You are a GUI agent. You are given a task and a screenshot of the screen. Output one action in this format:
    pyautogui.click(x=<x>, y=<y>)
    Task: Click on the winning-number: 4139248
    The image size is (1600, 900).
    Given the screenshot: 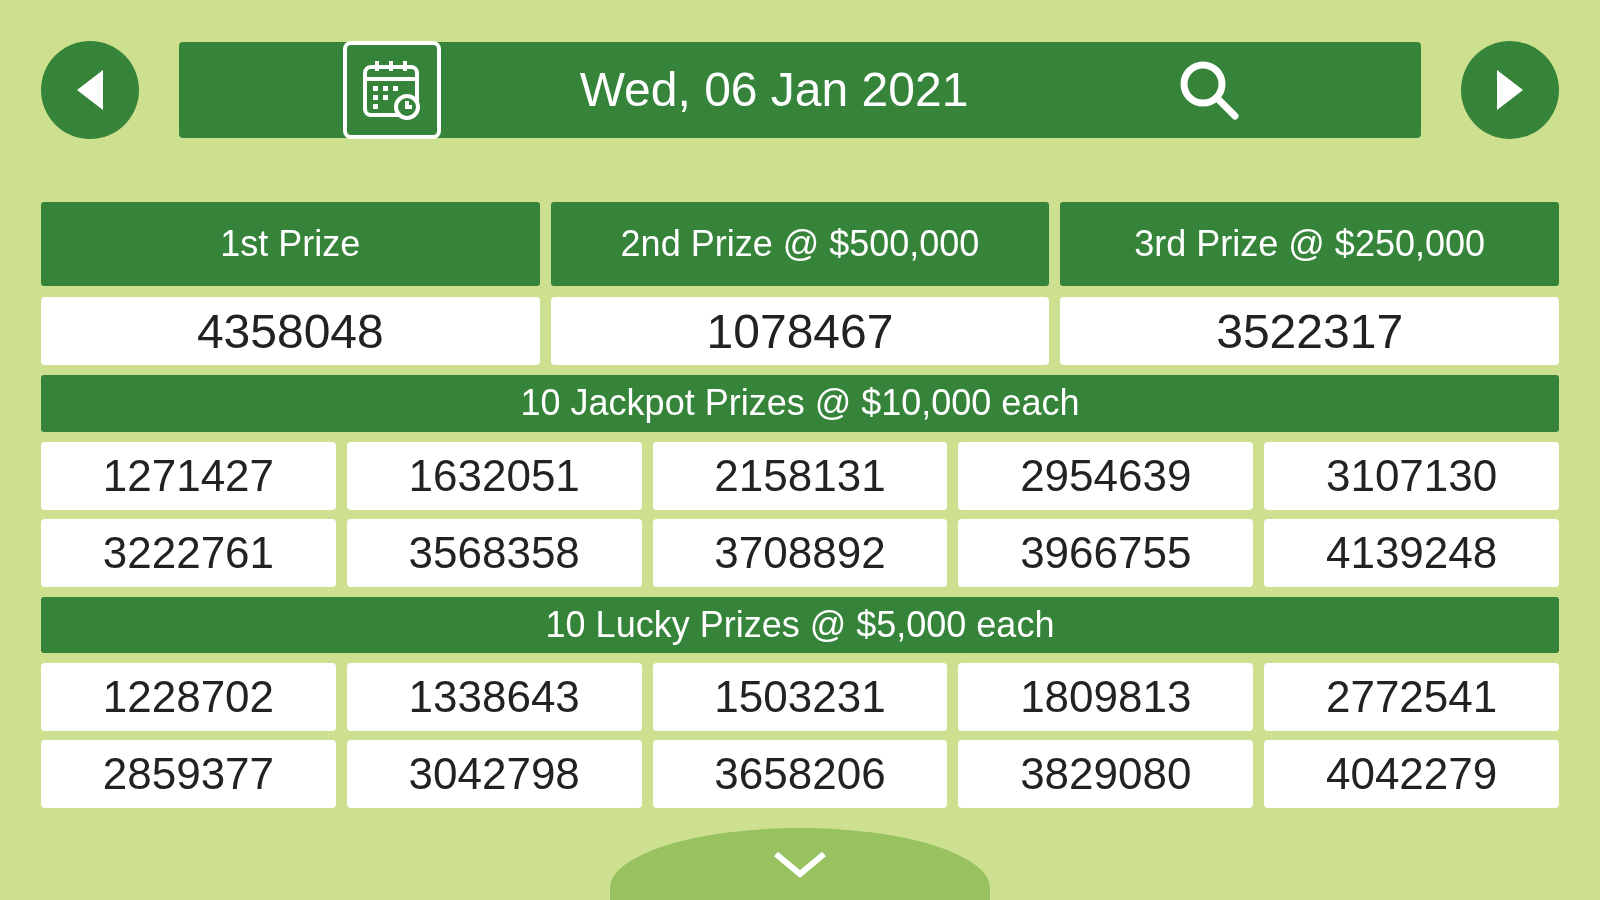 What is the action you would take?
    pyautogui.click(x=1411, y=552)
    